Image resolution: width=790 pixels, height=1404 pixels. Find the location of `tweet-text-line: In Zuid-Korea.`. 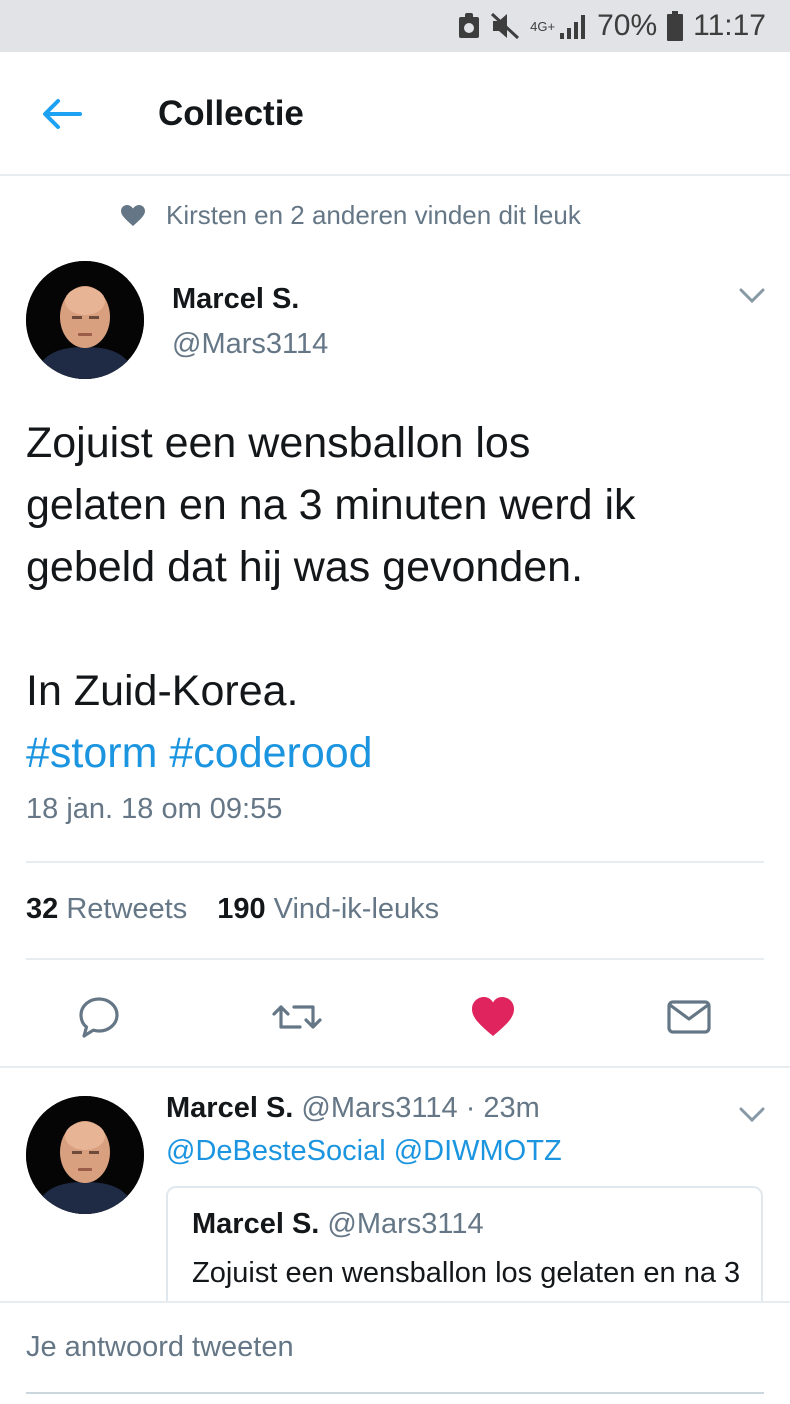

tweet-text-line: In Zuid-Korea. is located at coordinates (162, 691).